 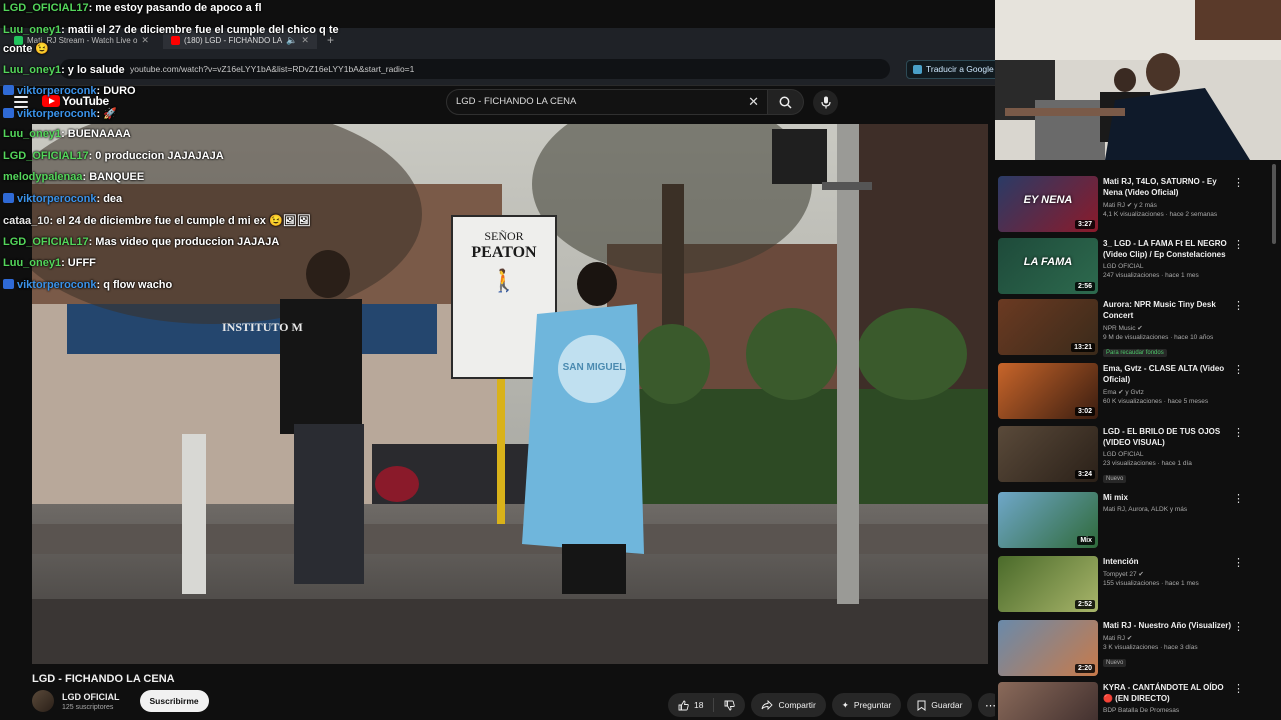 I want to click on save-label: Guardar, so click(x=947, y=705).